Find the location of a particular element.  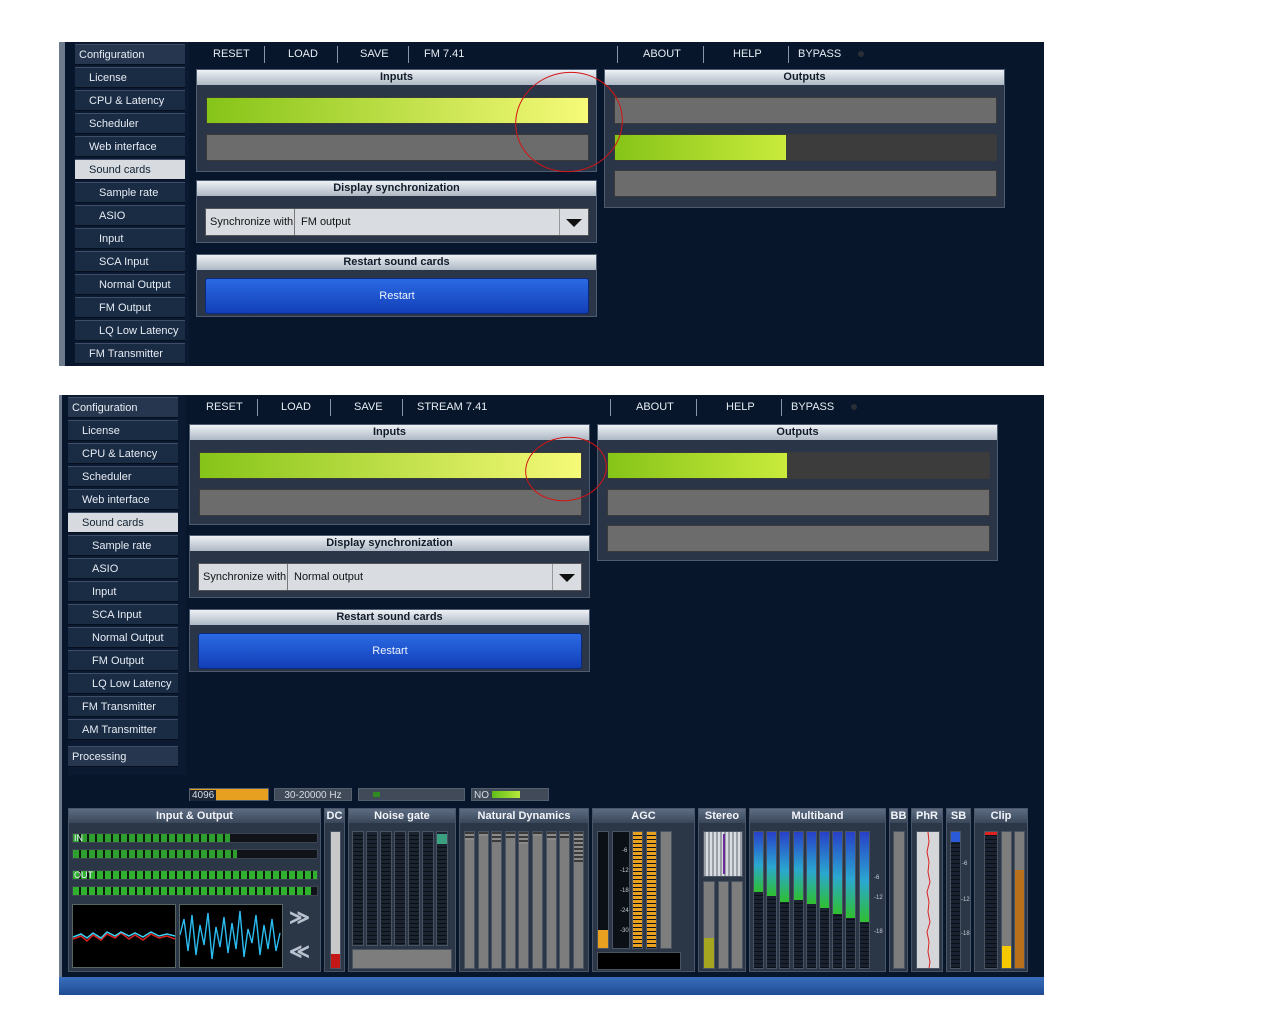

dc-column is located at coordinates (335, 900).